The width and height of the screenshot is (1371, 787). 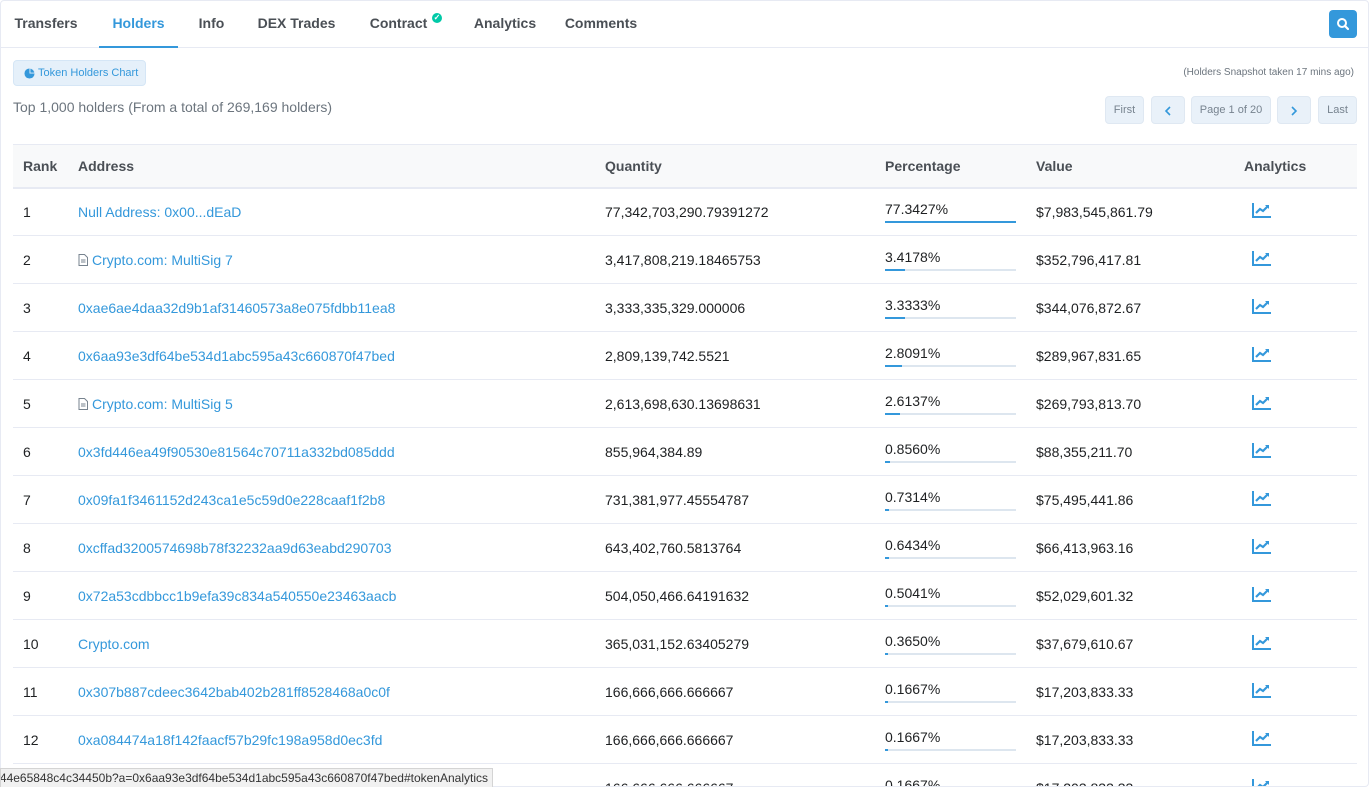 I want to click on percentage-wrap: 0.6434%, so click(x=950, y=547).